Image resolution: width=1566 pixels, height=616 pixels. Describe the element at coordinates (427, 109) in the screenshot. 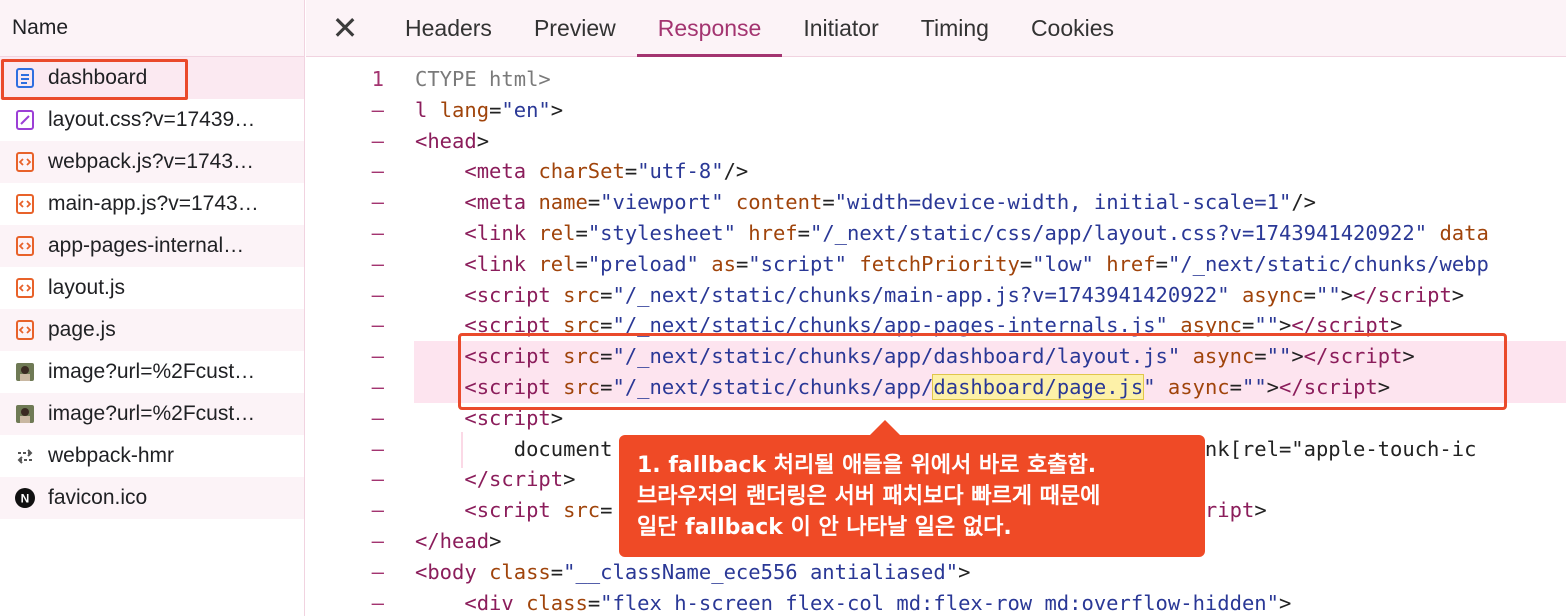

I see `code-token: l` at that location.